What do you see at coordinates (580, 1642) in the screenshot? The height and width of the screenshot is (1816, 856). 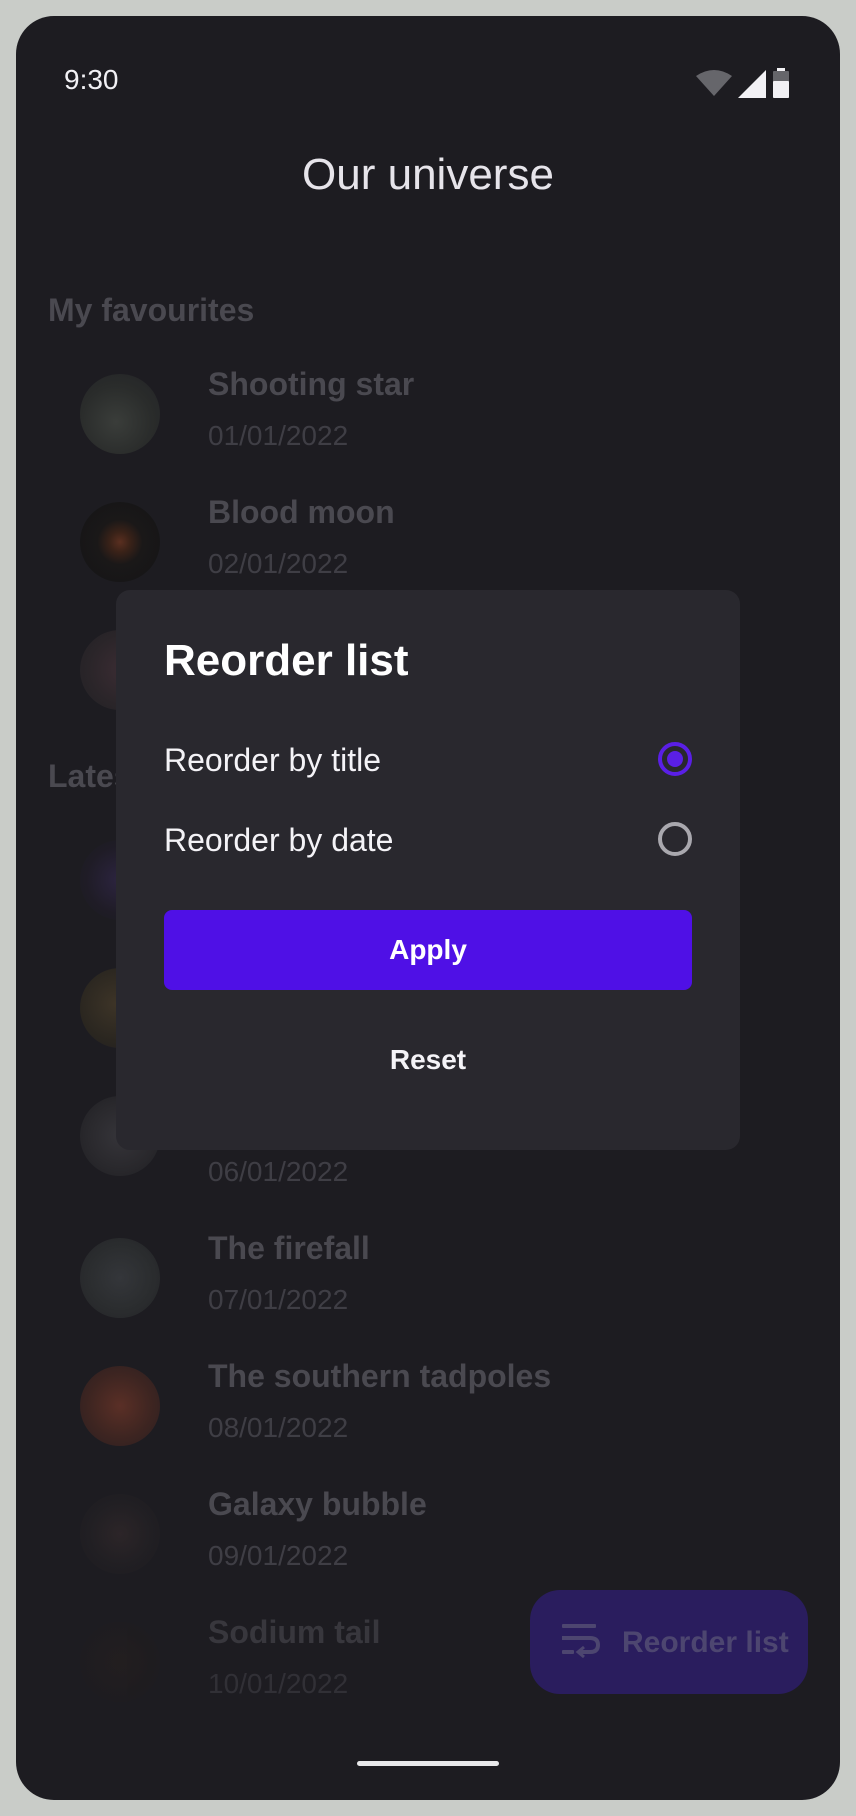 I see `sort-icon` at bounding box center [580, 1642].